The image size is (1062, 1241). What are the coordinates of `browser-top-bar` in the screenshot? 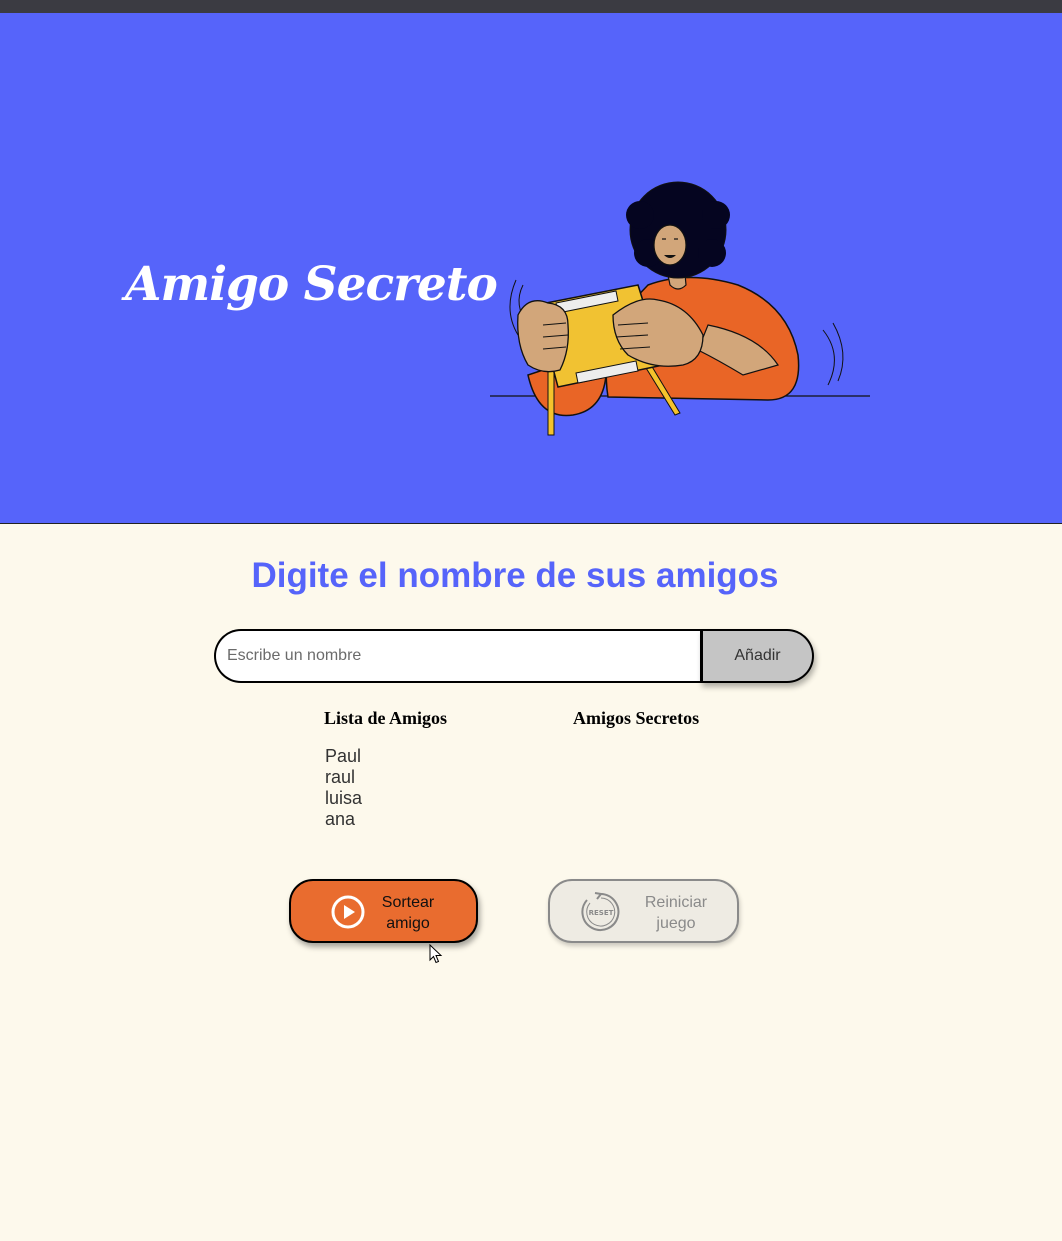 It's located at (531, 6).